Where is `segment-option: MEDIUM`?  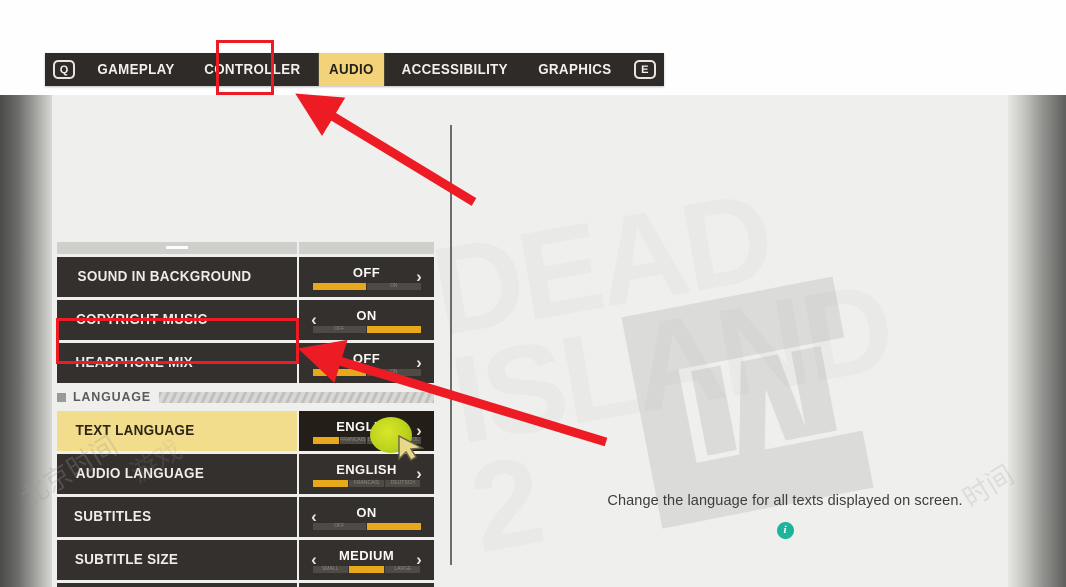
segment-option: MEDIUM is located at coordinates (366, 569).